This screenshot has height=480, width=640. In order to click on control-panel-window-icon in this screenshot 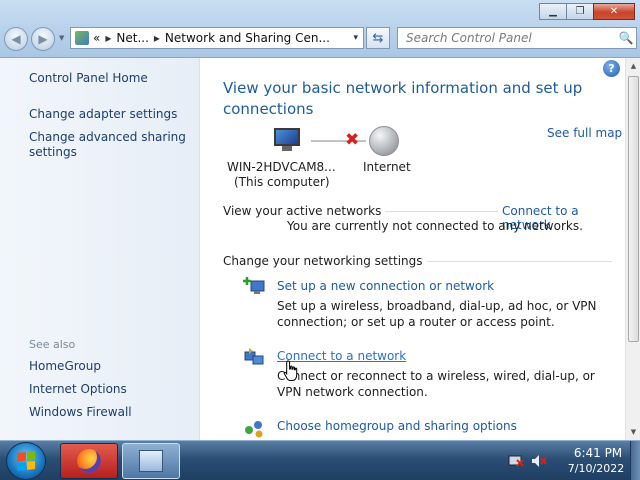, I will do `click(151, 461)`.